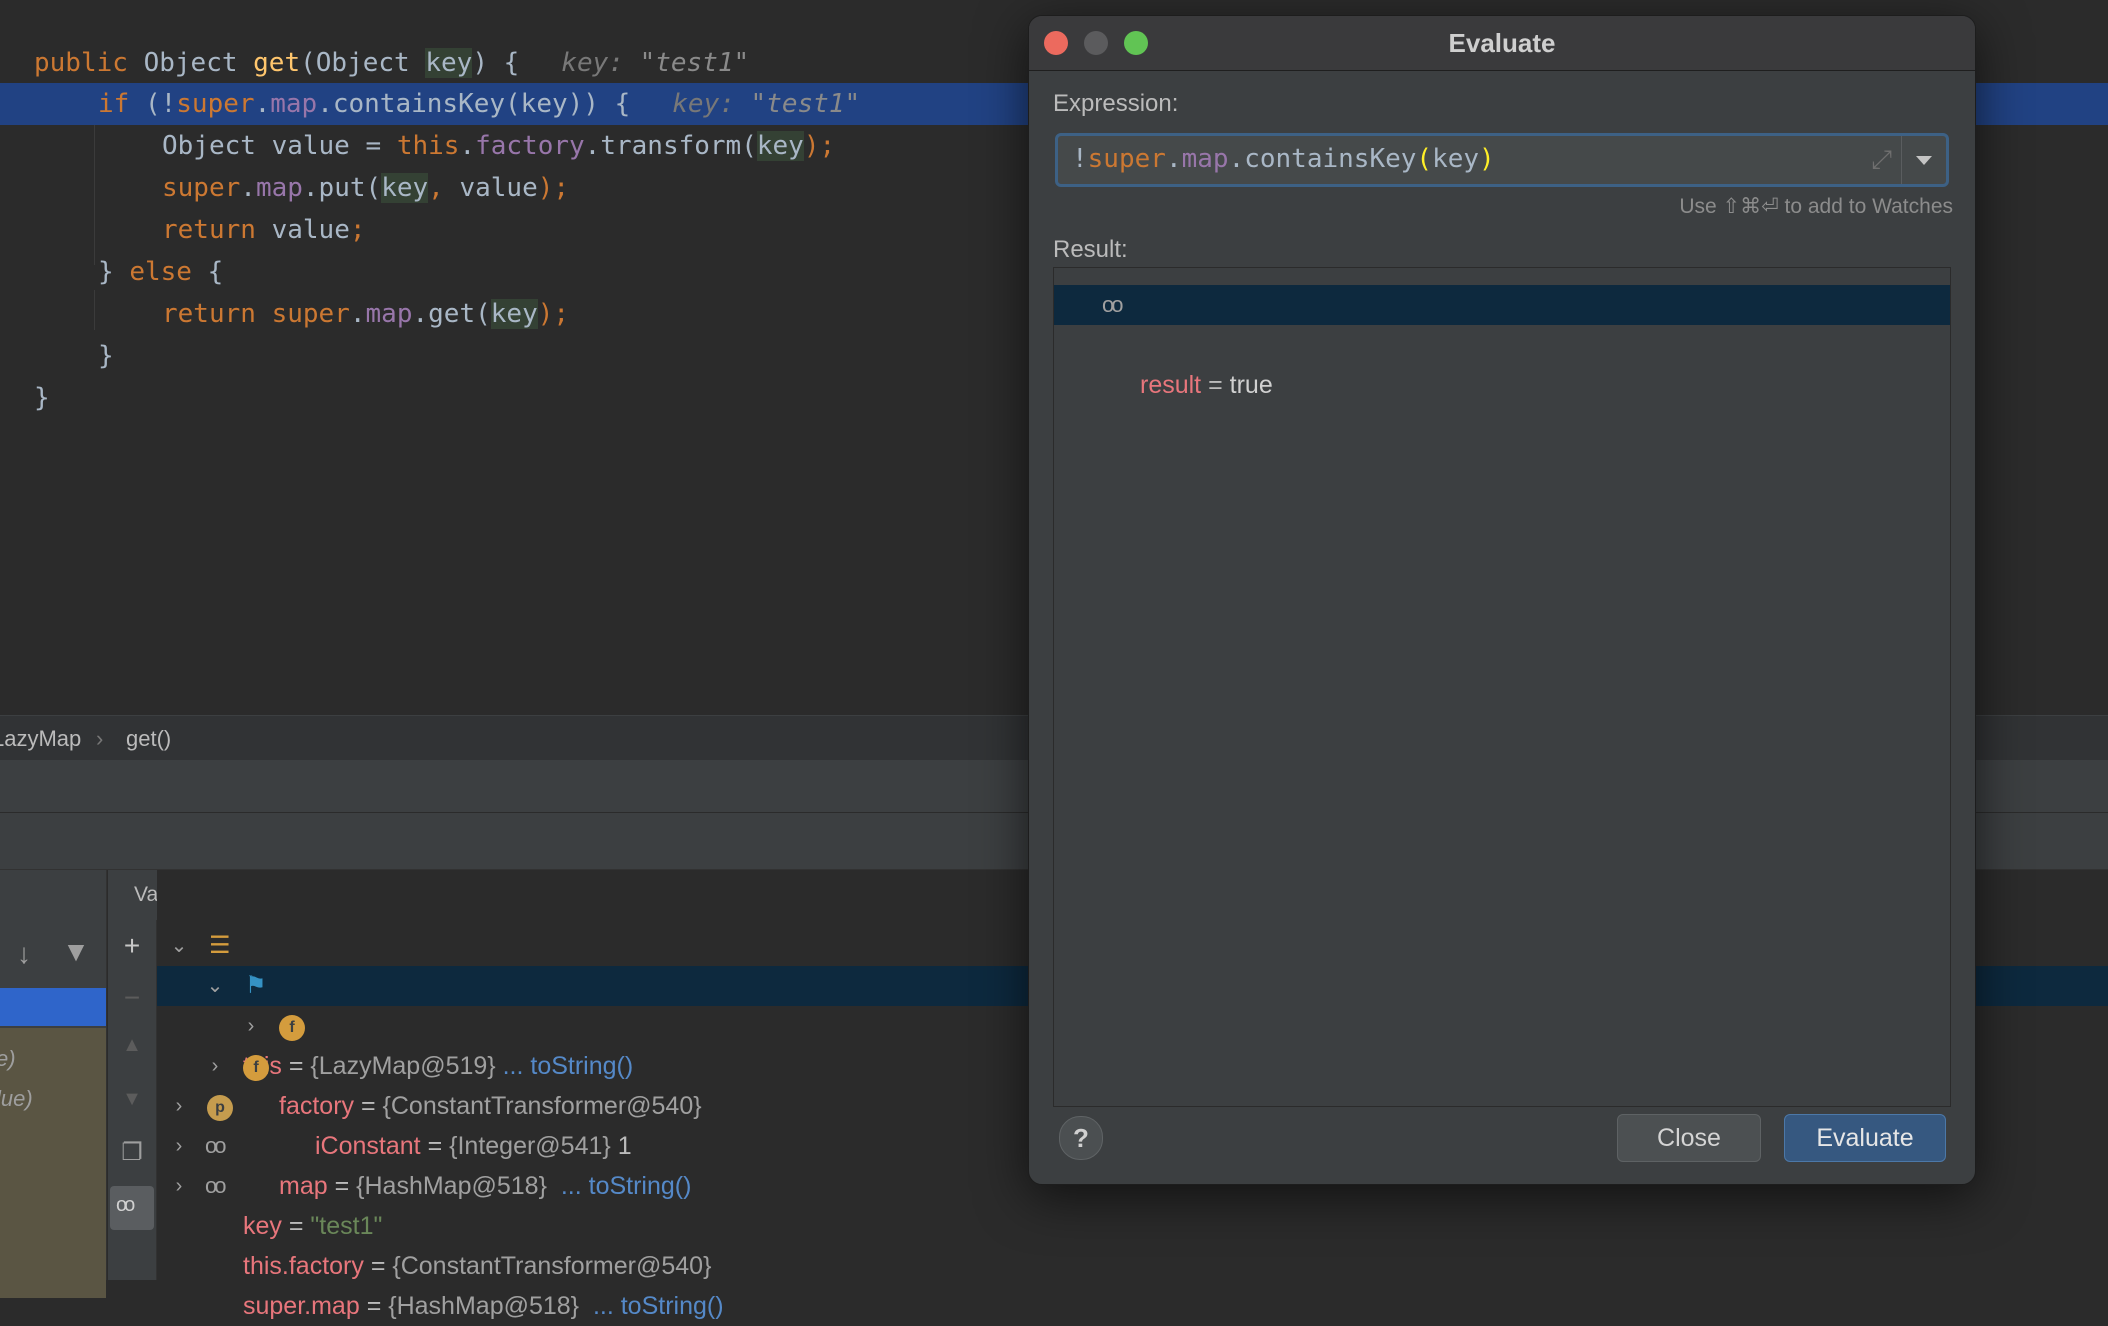  What do you see at coordinates (1816, 206) in the screenshot?
I see `add-to-watches-hint: Use ⇧⌘⏎ to add to Watches` at bounding box center [1816, 206].